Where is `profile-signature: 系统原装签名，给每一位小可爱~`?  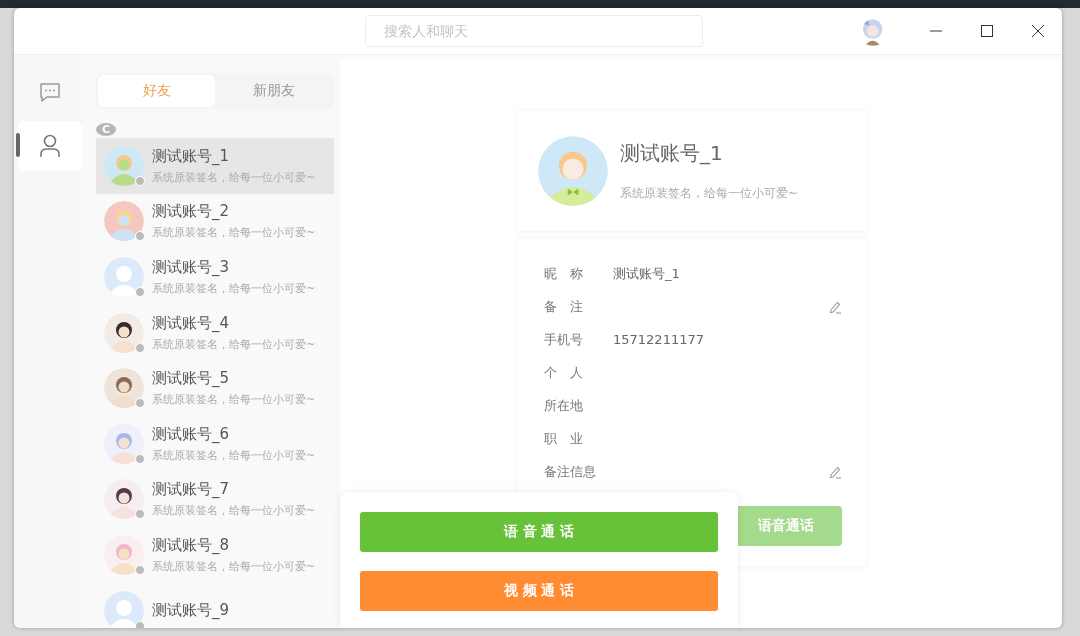
profile-signature: 系统原装签名，给每一位小可爱~ is located at coordinates (709, 193).